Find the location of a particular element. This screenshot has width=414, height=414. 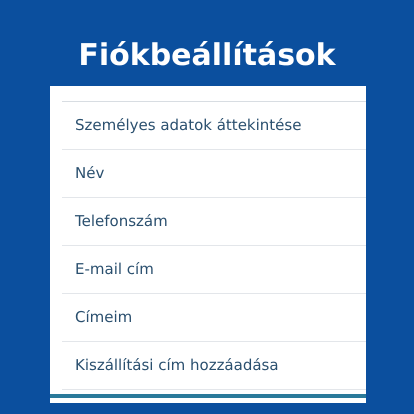

menu-item: Telefonszám is located at coordinates (214, 222).